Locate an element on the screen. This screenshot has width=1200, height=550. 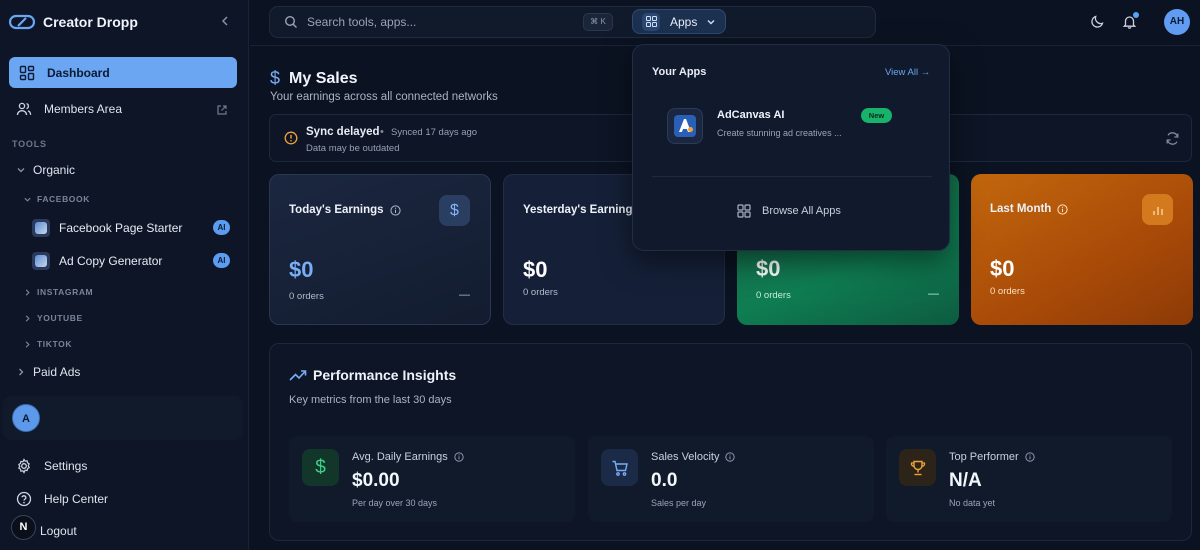
performance-title: Performance Insights is located at coordinates (372, 375).